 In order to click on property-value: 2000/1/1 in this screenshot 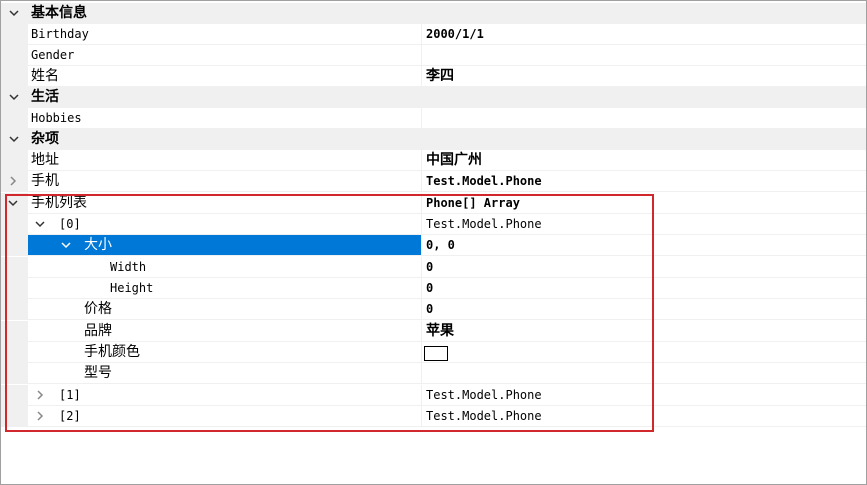, I will do `click(455, 34)`.